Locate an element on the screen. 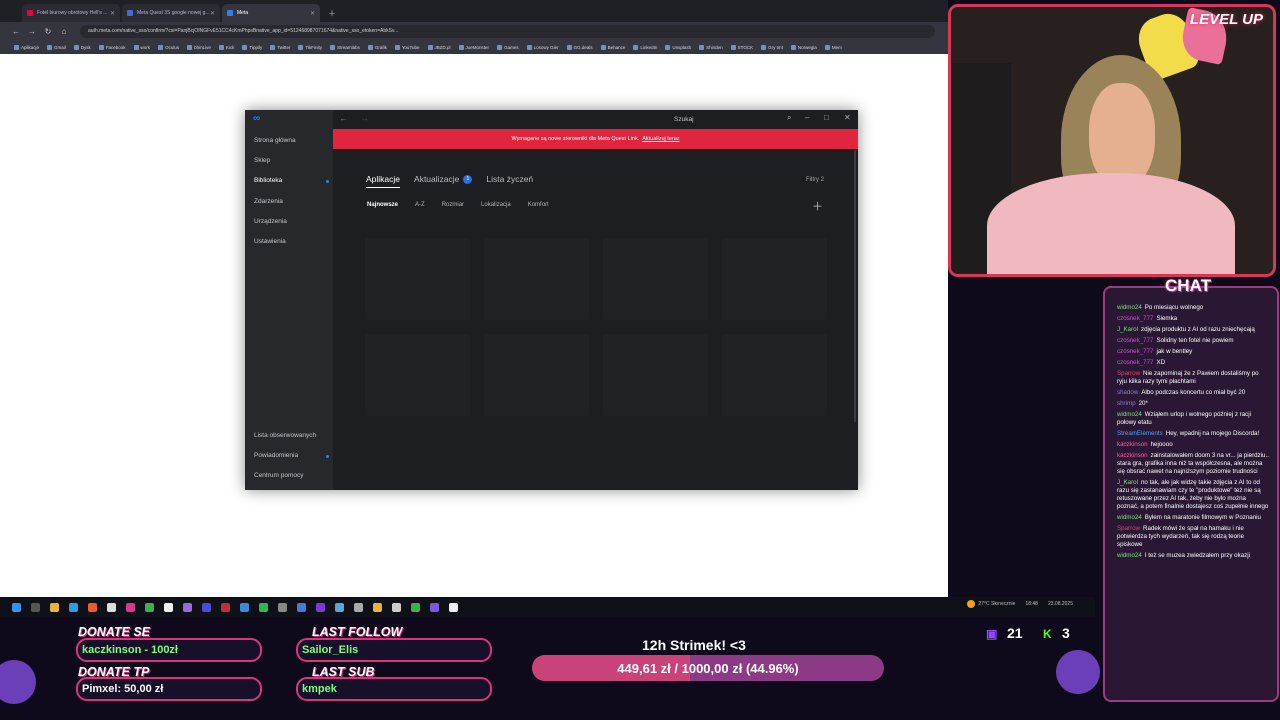 Image resolution: width=1280 pixels, height=720 pixels. bookmark-item: Facebook is located at coordinates (112, 47).